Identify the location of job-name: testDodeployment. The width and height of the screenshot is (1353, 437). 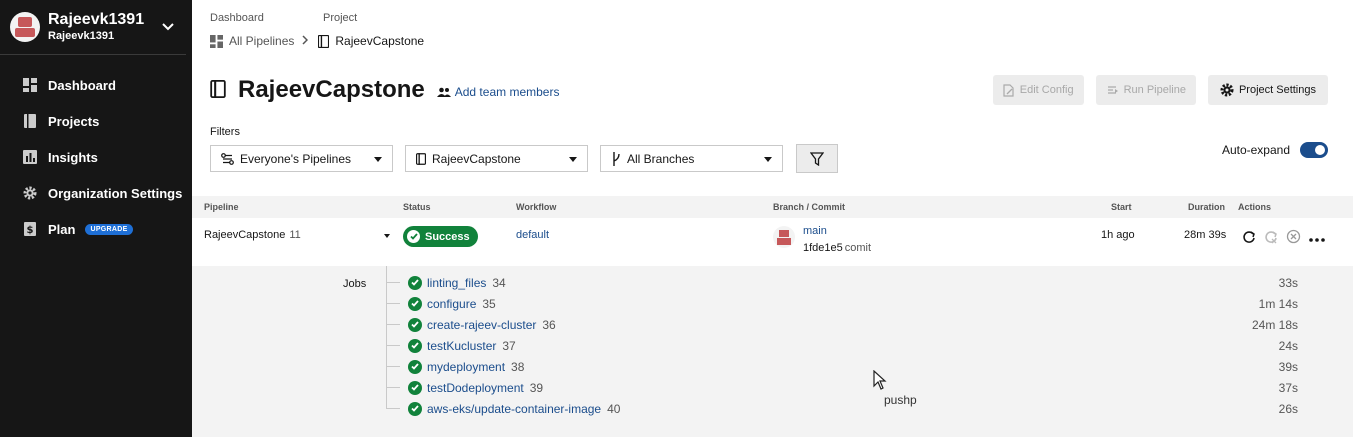
(475, 388).